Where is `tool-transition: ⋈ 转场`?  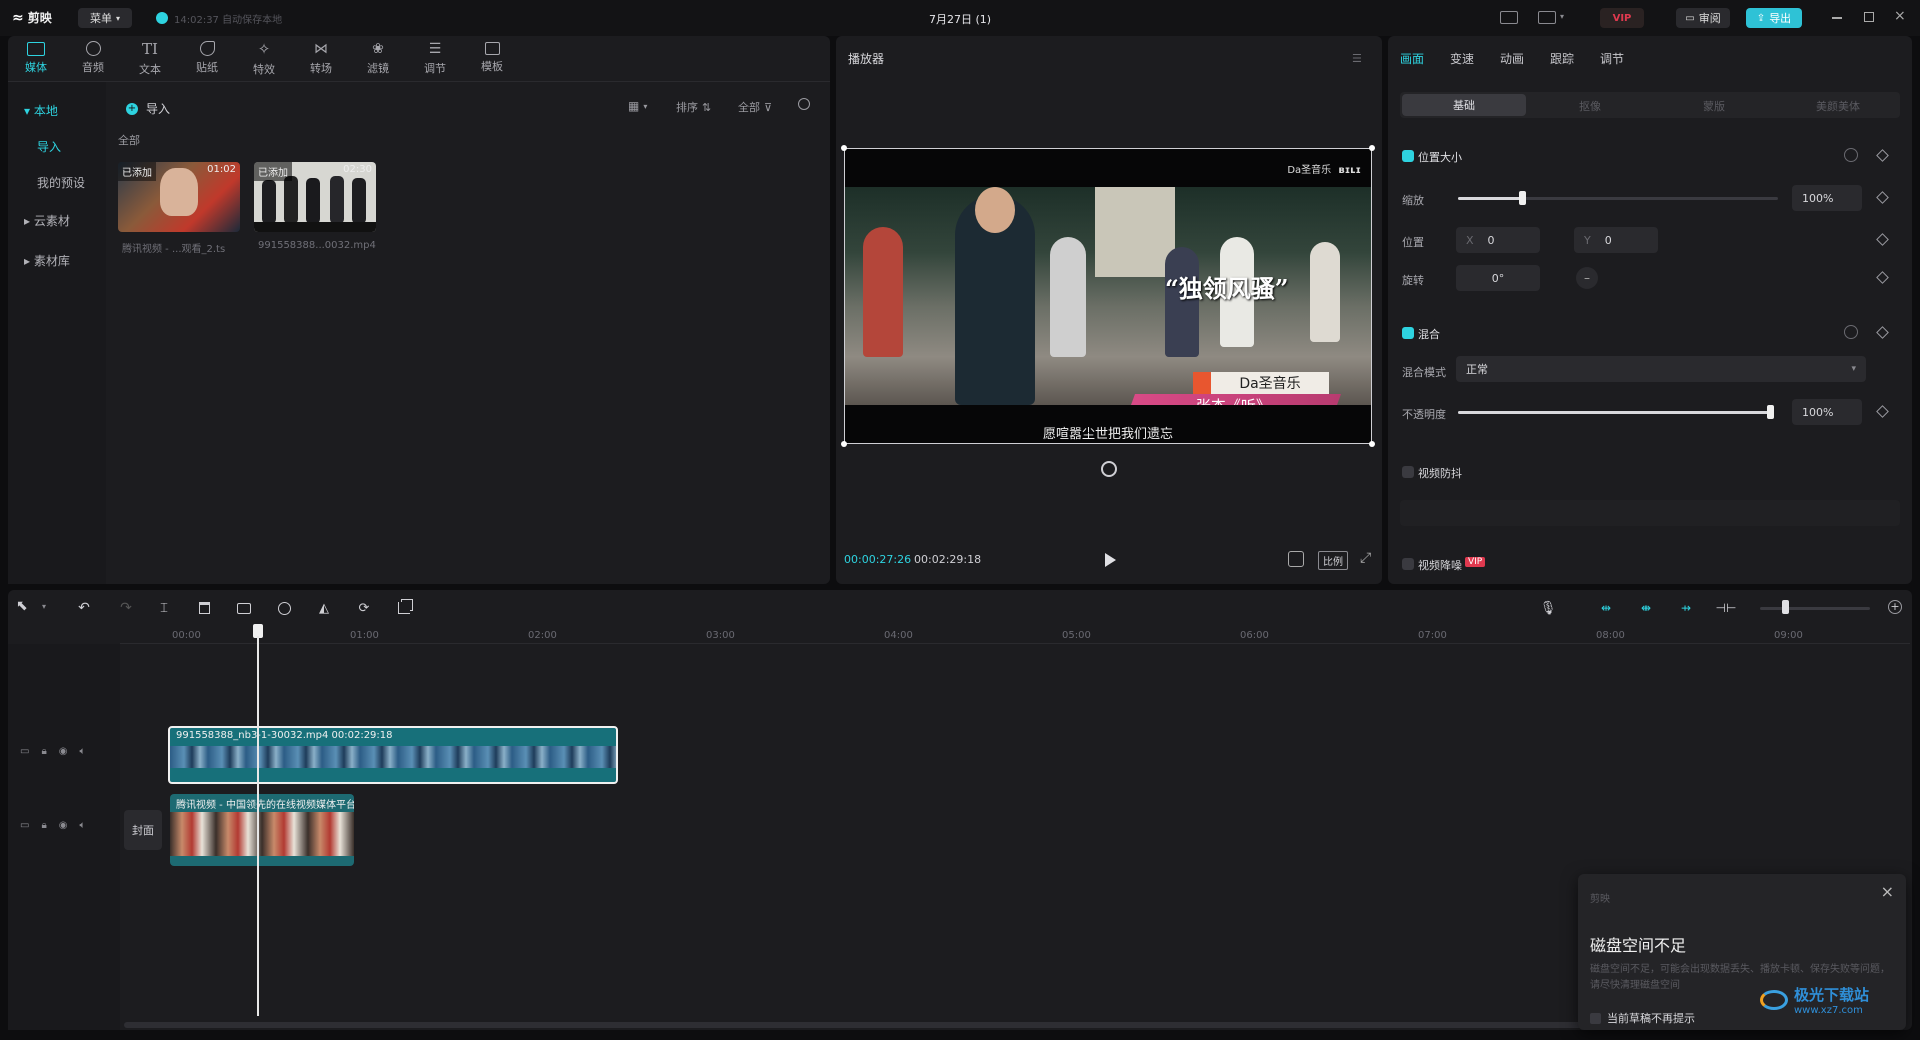
tool-transition: ⋈ 转场 is located at coordinates (321, 58).